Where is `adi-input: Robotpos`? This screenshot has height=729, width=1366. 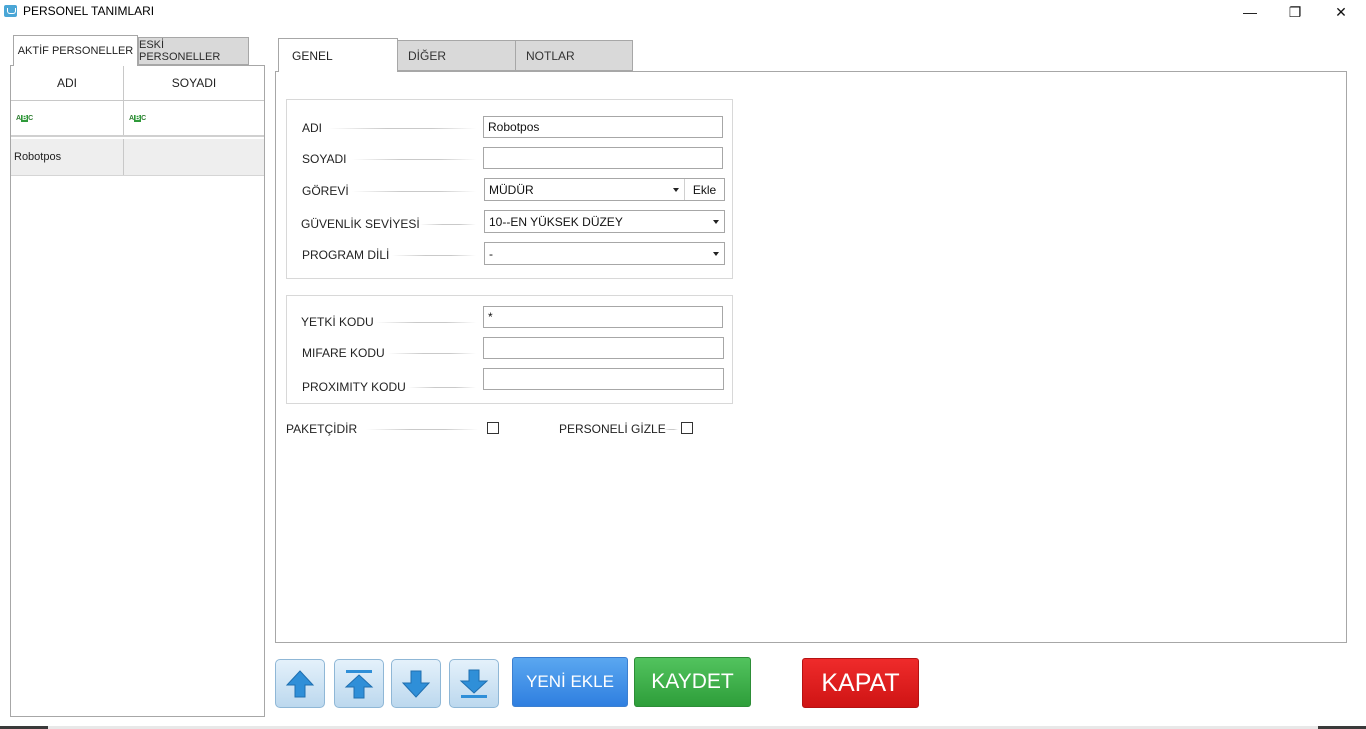 adi-input: Robotpos is located at coordinates (603, 127).